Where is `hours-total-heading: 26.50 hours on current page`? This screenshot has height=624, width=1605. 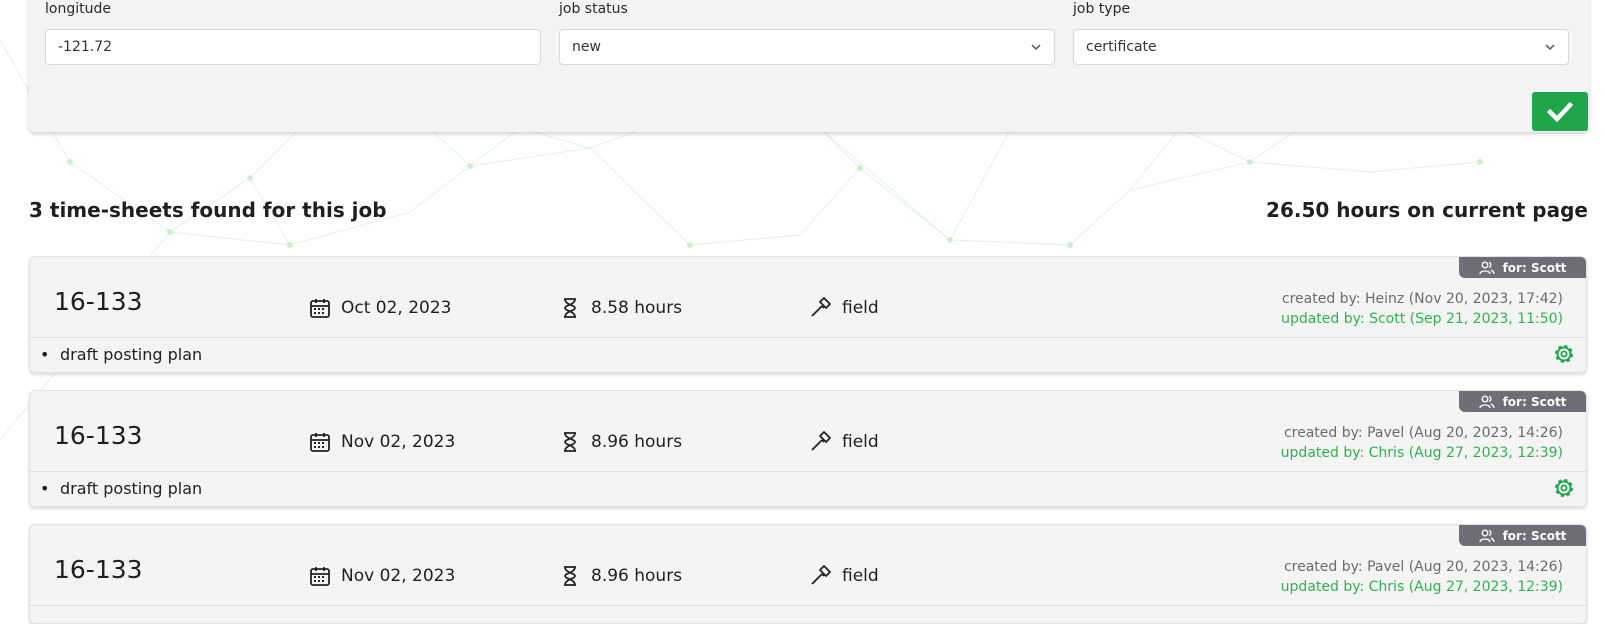 hours-total-heading: 26.50 hours on current page is located at coordinates (1427, 210).